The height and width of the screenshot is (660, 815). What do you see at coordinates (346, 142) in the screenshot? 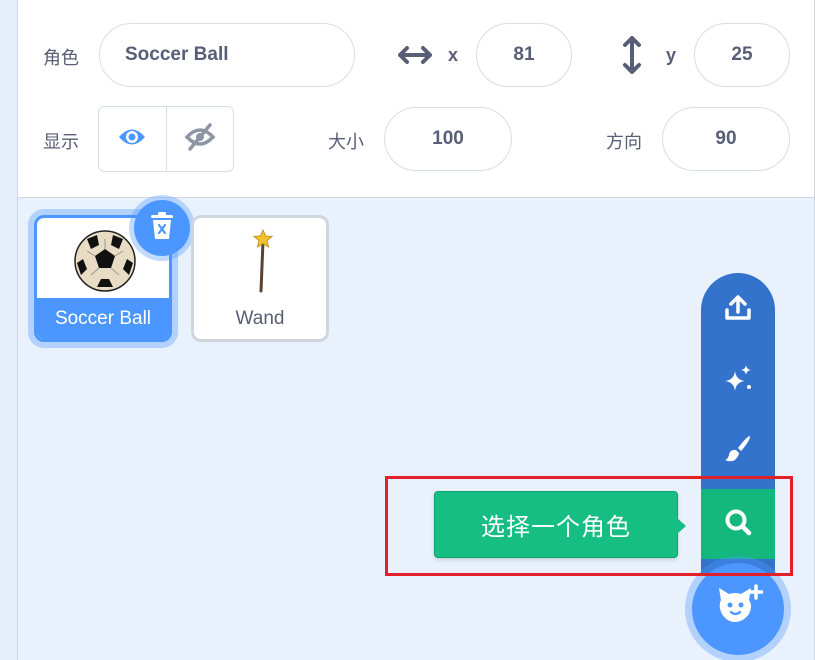
I see `size-label: 大小` at bounding box center [346, 142].